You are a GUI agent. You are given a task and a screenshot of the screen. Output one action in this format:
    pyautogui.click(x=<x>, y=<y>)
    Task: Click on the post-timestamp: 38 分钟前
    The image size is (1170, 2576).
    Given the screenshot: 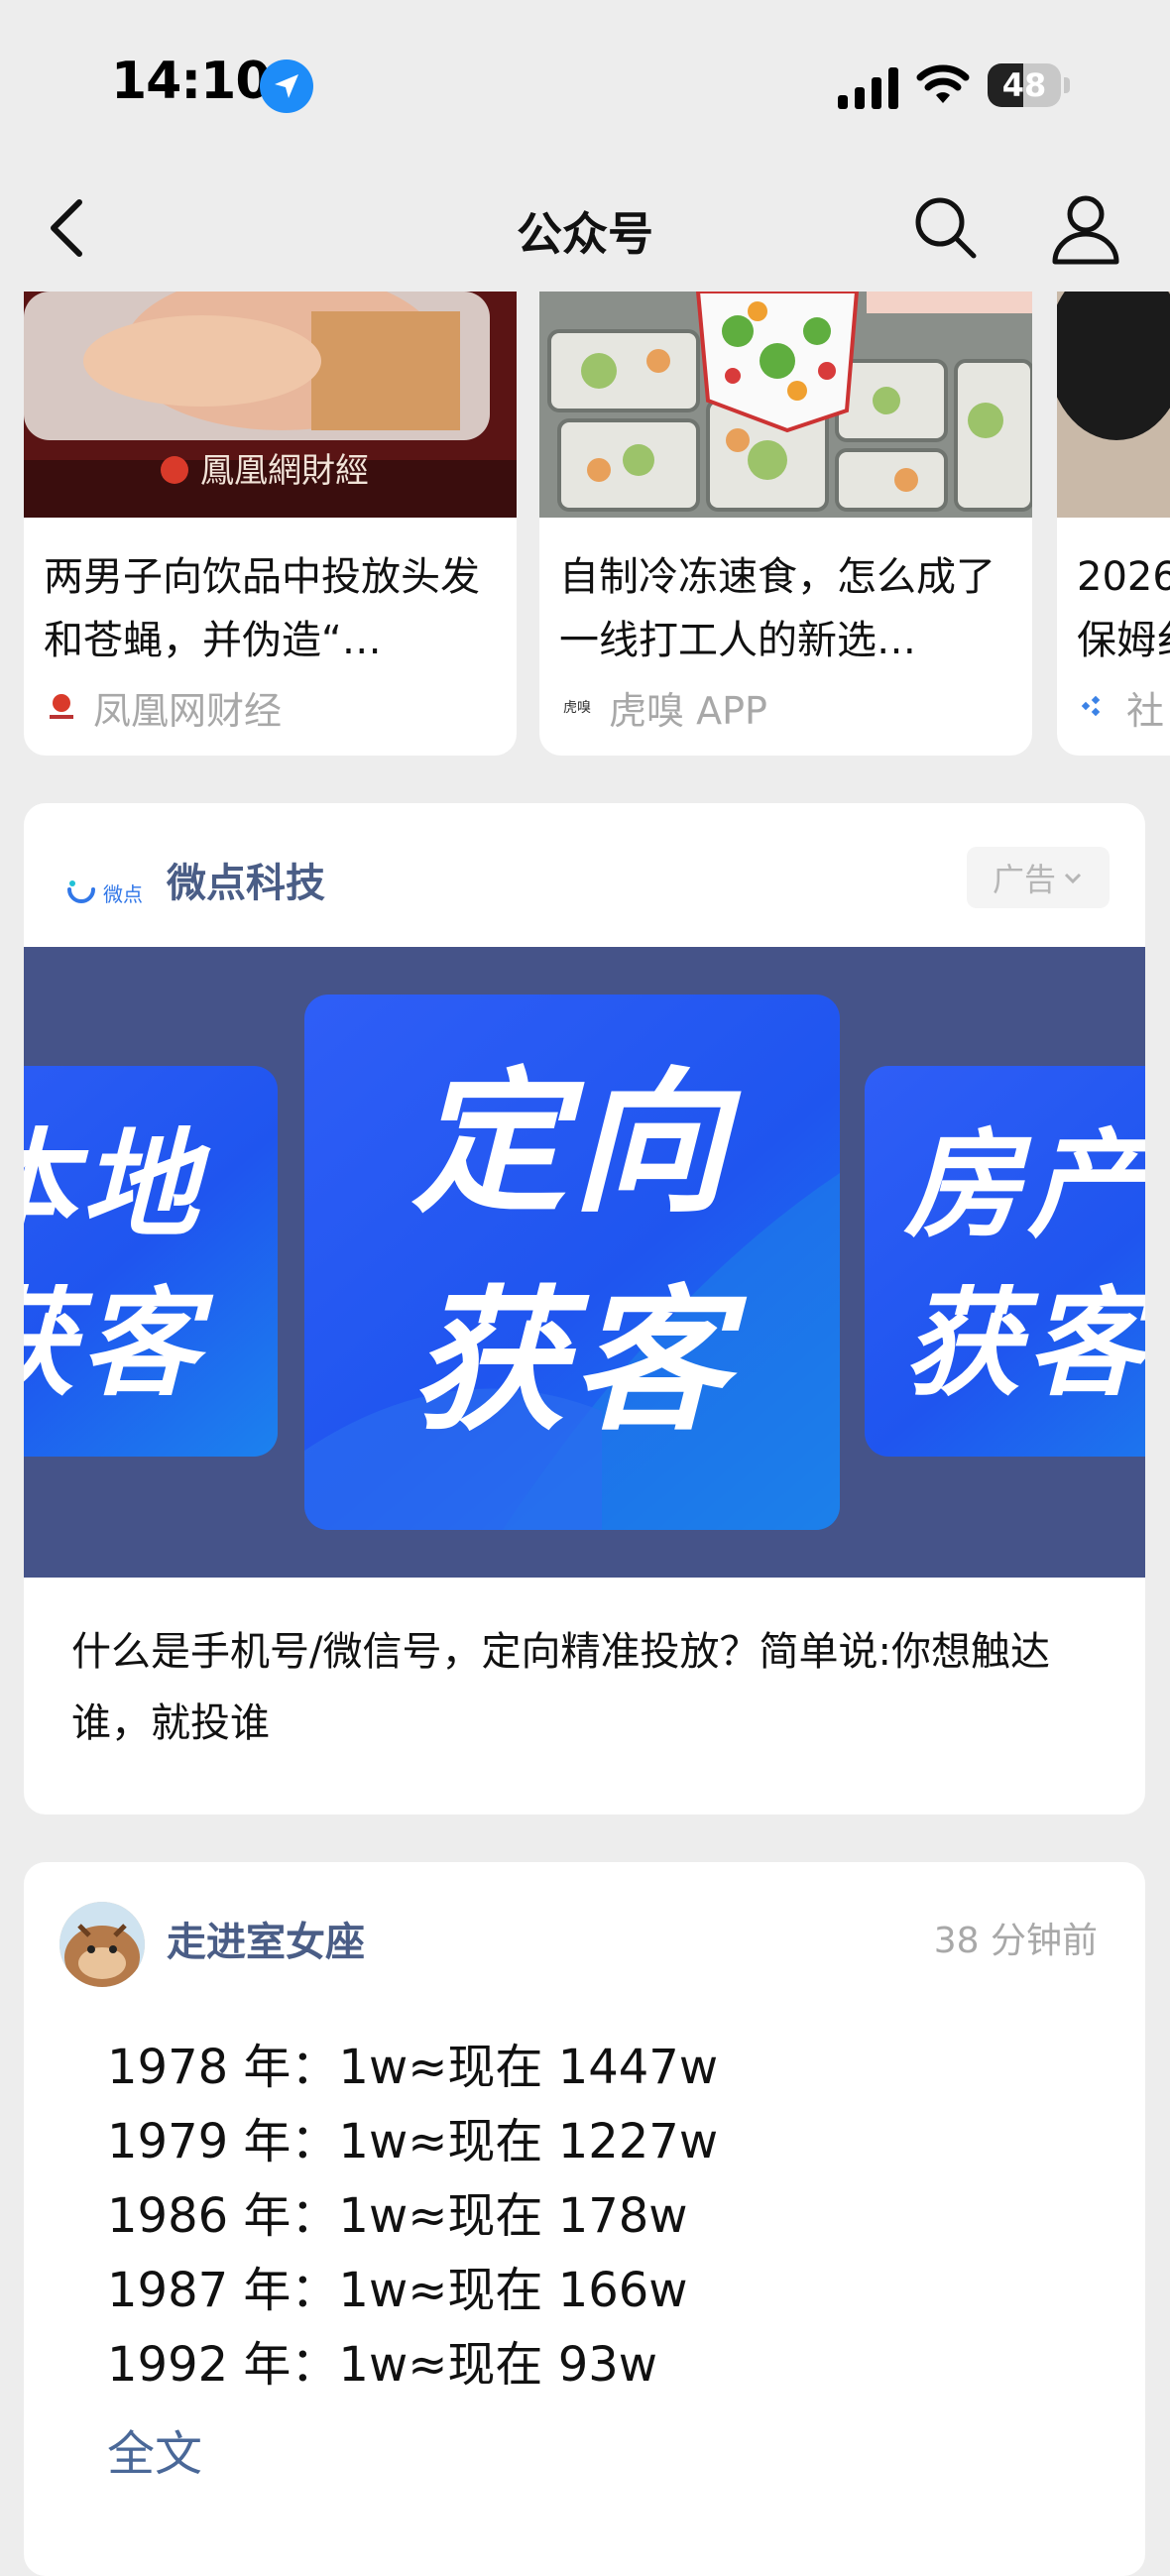 What is the action you would take?
    pyautogui.click(x=1015, y=1941)
    